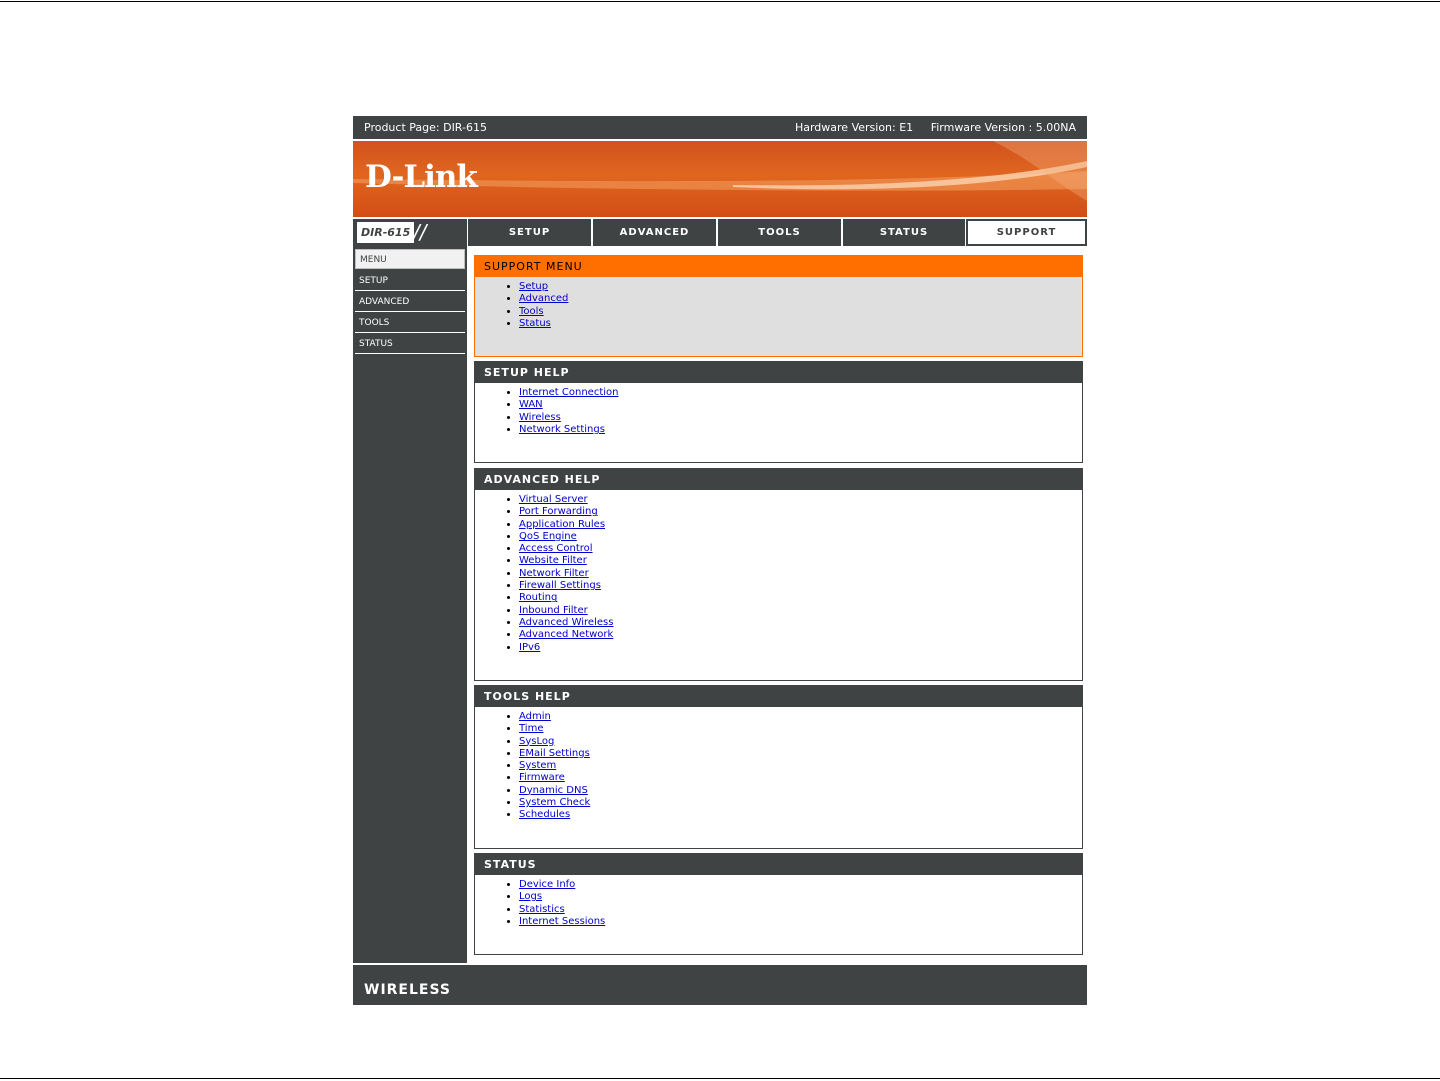 The height and width of the screenshot is (1081, 1440). What do you see at coordinates (562, 524) in the screenshot?
I see `link-application-rules: Application Rules` at bounding box center [562, 524].